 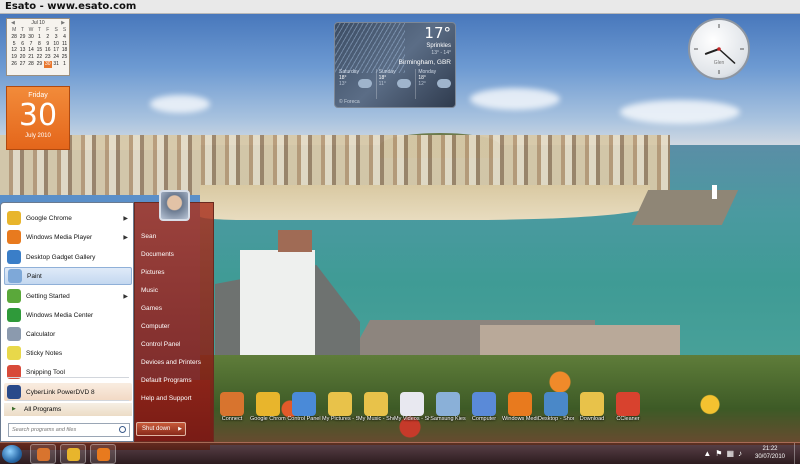 I want to click on start-menu-item-calculator: Calculator, so click(x=68, y=334).